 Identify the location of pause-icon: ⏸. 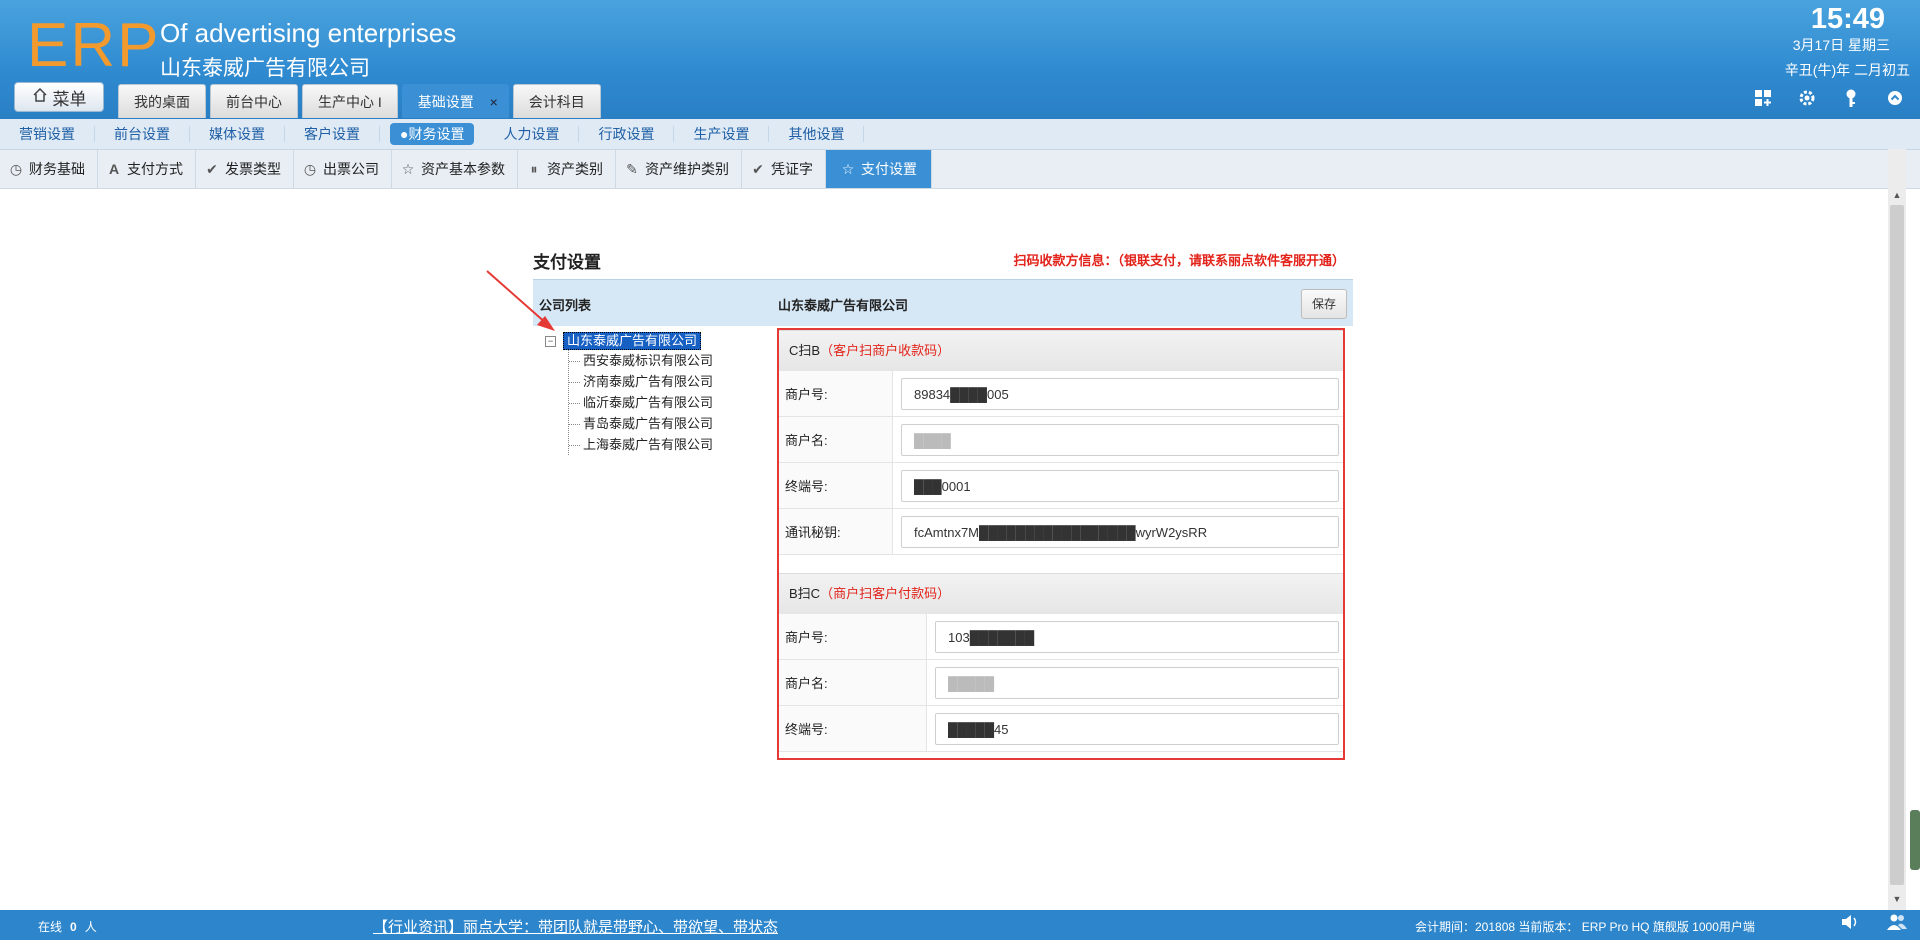
(534, 168).